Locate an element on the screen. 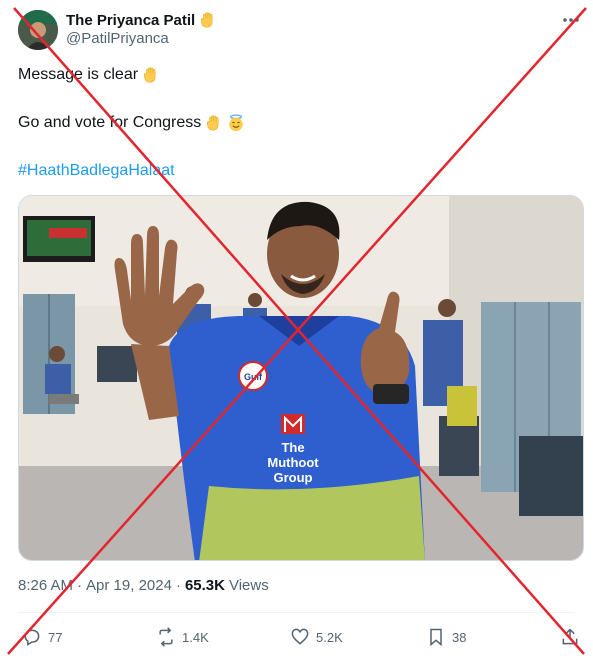 The width and height of the screenshot is (593, 661). author-handle: @PatilPriyanca is located at coordinates (117, 38).